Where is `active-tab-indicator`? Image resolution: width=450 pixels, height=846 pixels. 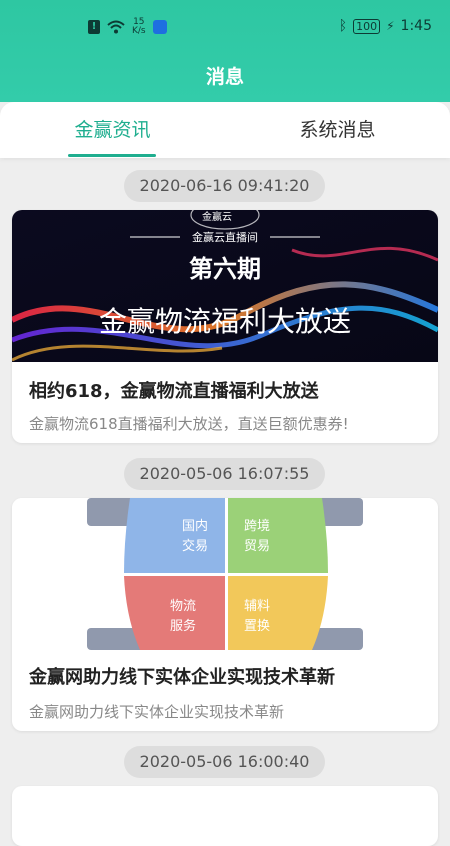
active-tab-indicator is located at coordinates (112, 155).